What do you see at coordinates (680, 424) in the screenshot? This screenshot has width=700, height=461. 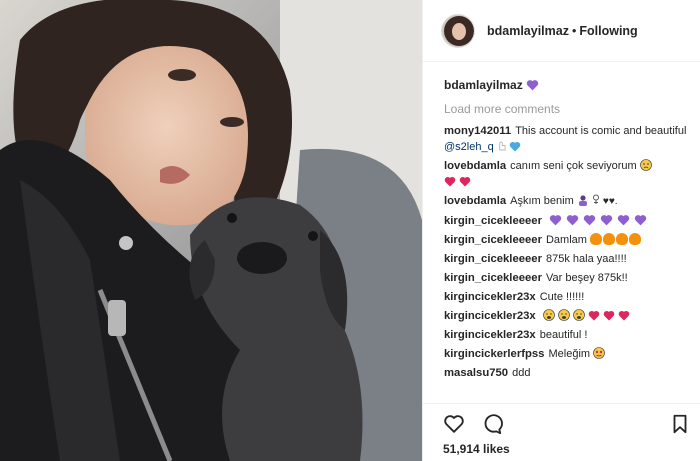 I see `bookmark-icon` at bounding box center [680, 424].